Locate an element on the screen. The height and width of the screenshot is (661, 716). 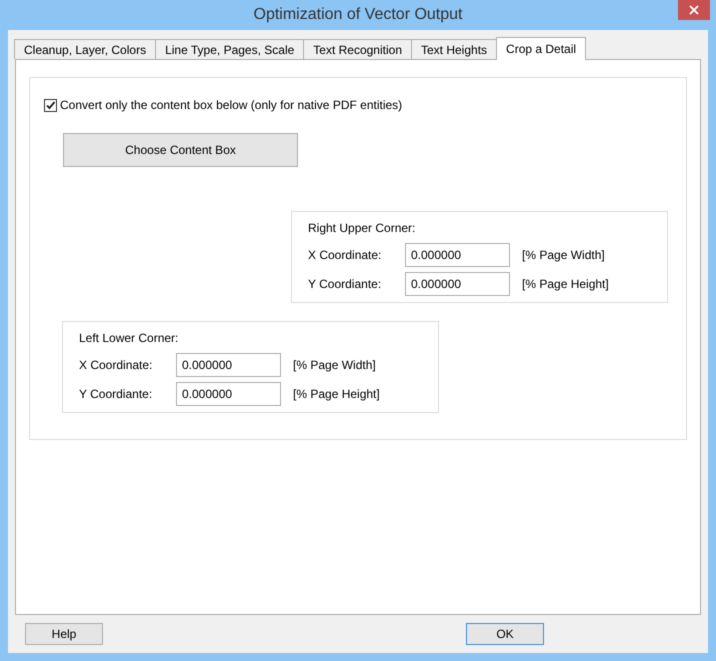
tab: Crop a Detail is located at coordinates (541, 48).